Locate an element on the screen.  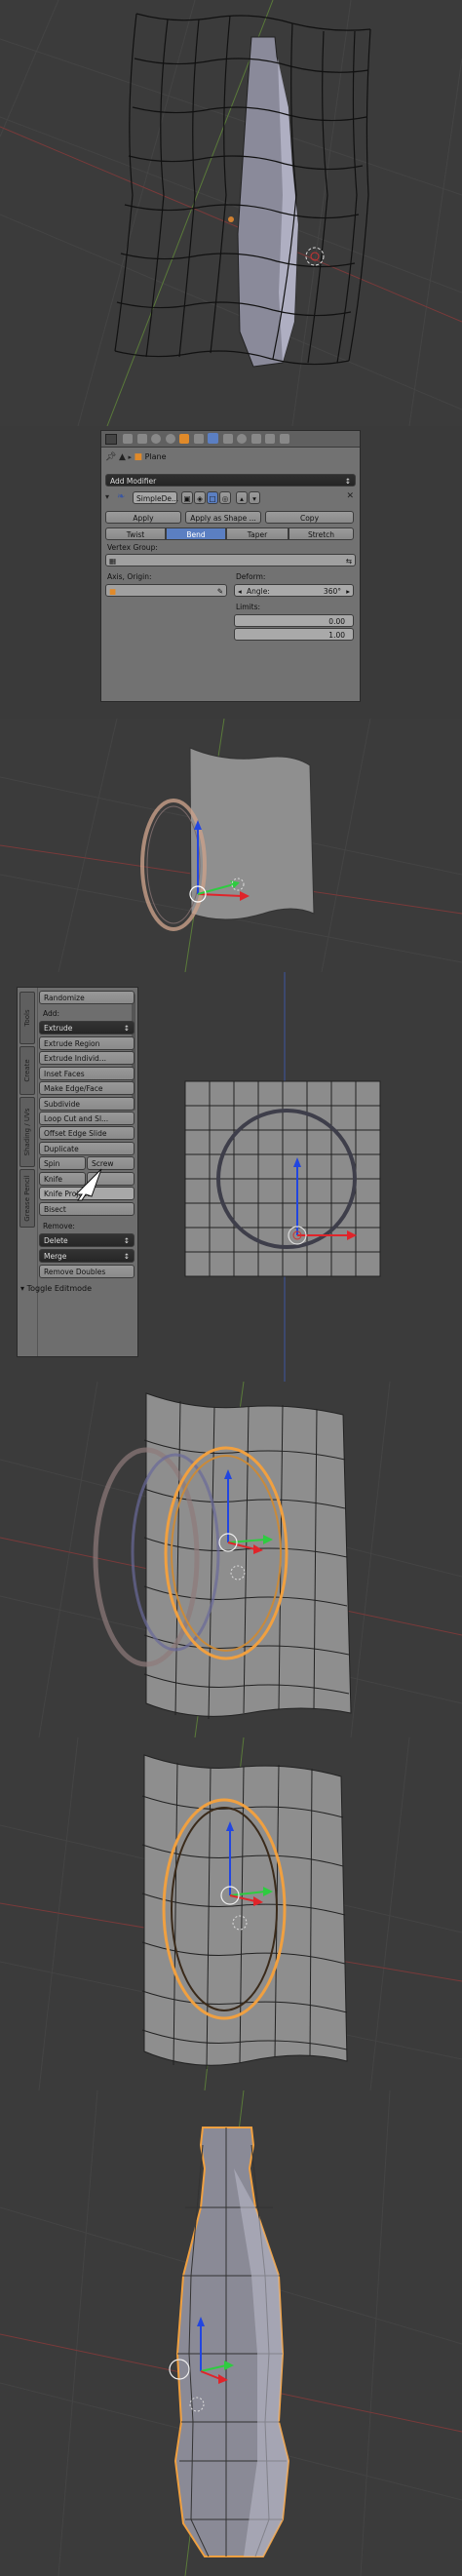
tab-stretch: Stretch is located at coordinates (321, 533).